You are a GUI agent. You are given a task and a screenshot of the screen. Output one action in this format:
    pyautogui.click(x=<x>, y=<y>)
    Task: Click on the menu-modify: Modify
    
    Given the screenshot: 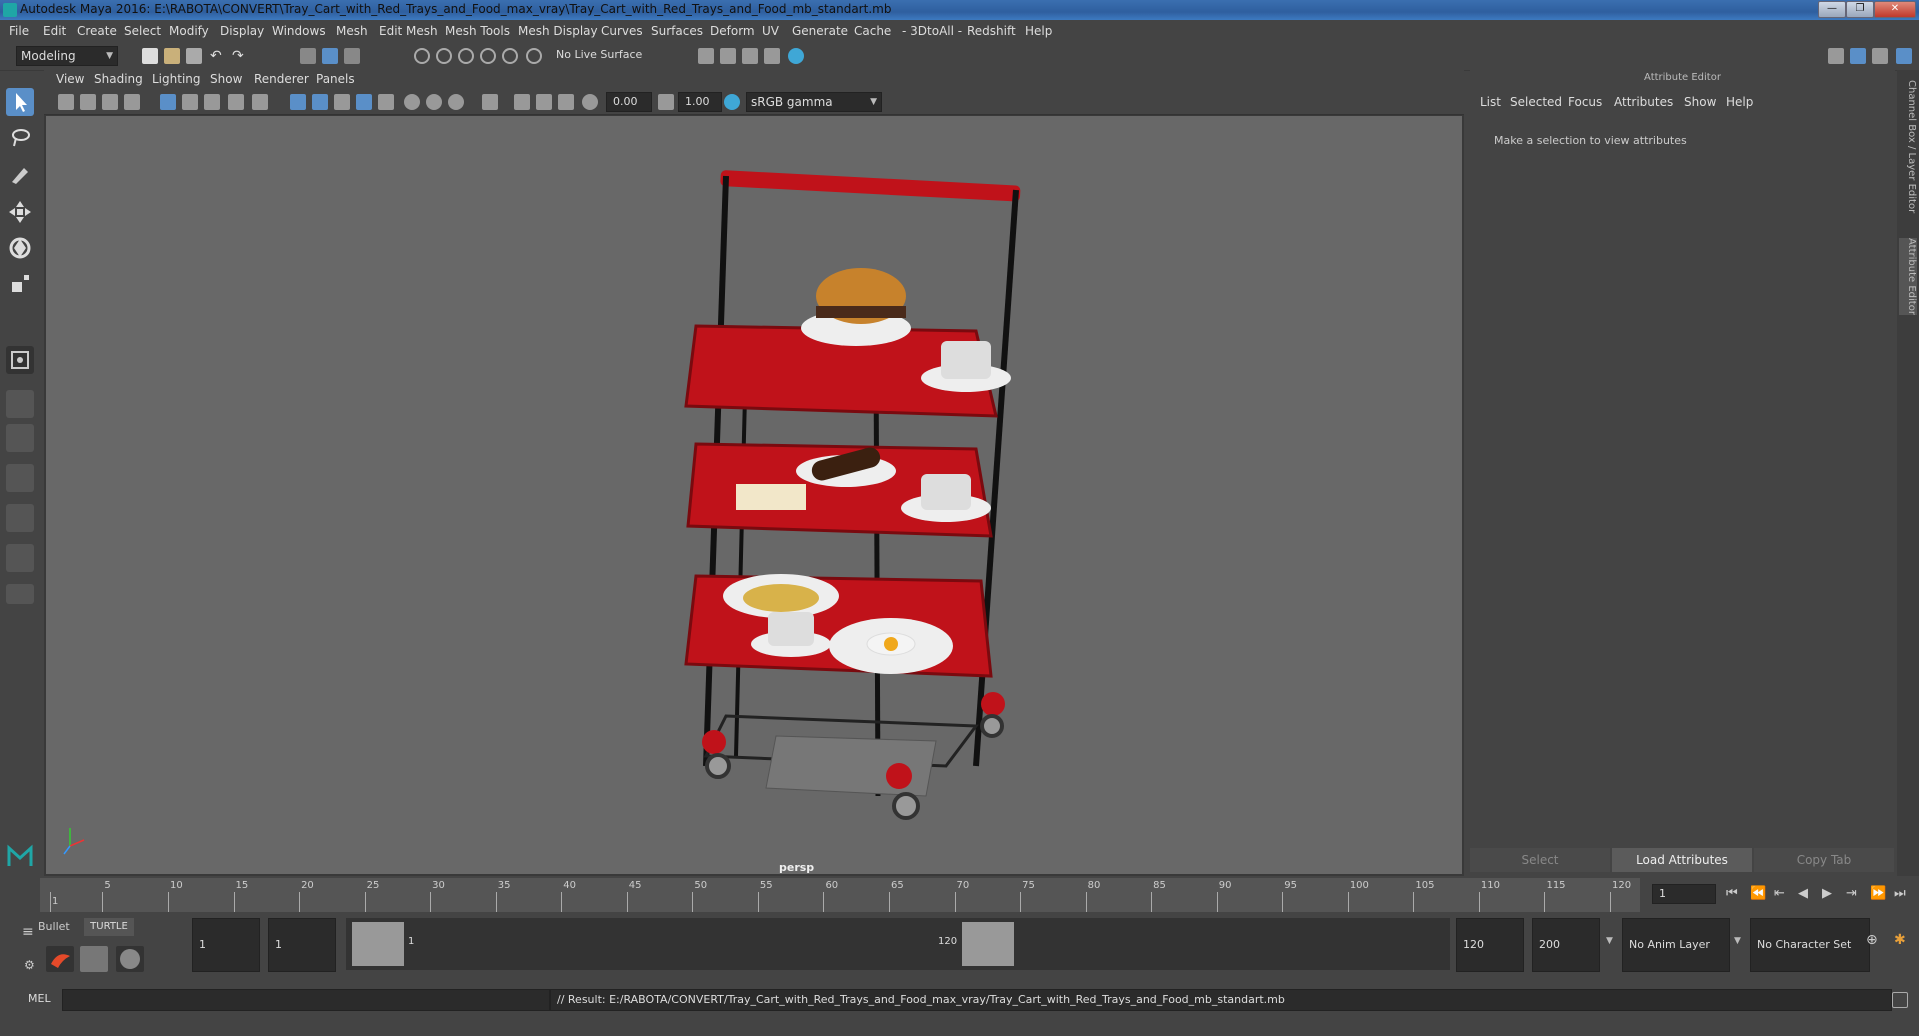 What is the action you would take?
    pyautogui.click(x=189, y=31)
    